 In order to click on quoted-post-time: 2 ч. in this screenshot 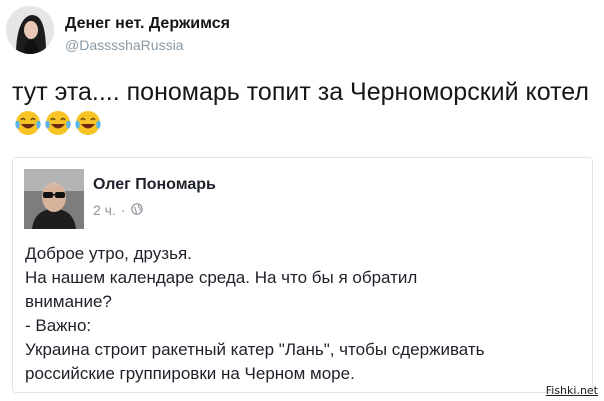, I will do `click(104, 210)`.